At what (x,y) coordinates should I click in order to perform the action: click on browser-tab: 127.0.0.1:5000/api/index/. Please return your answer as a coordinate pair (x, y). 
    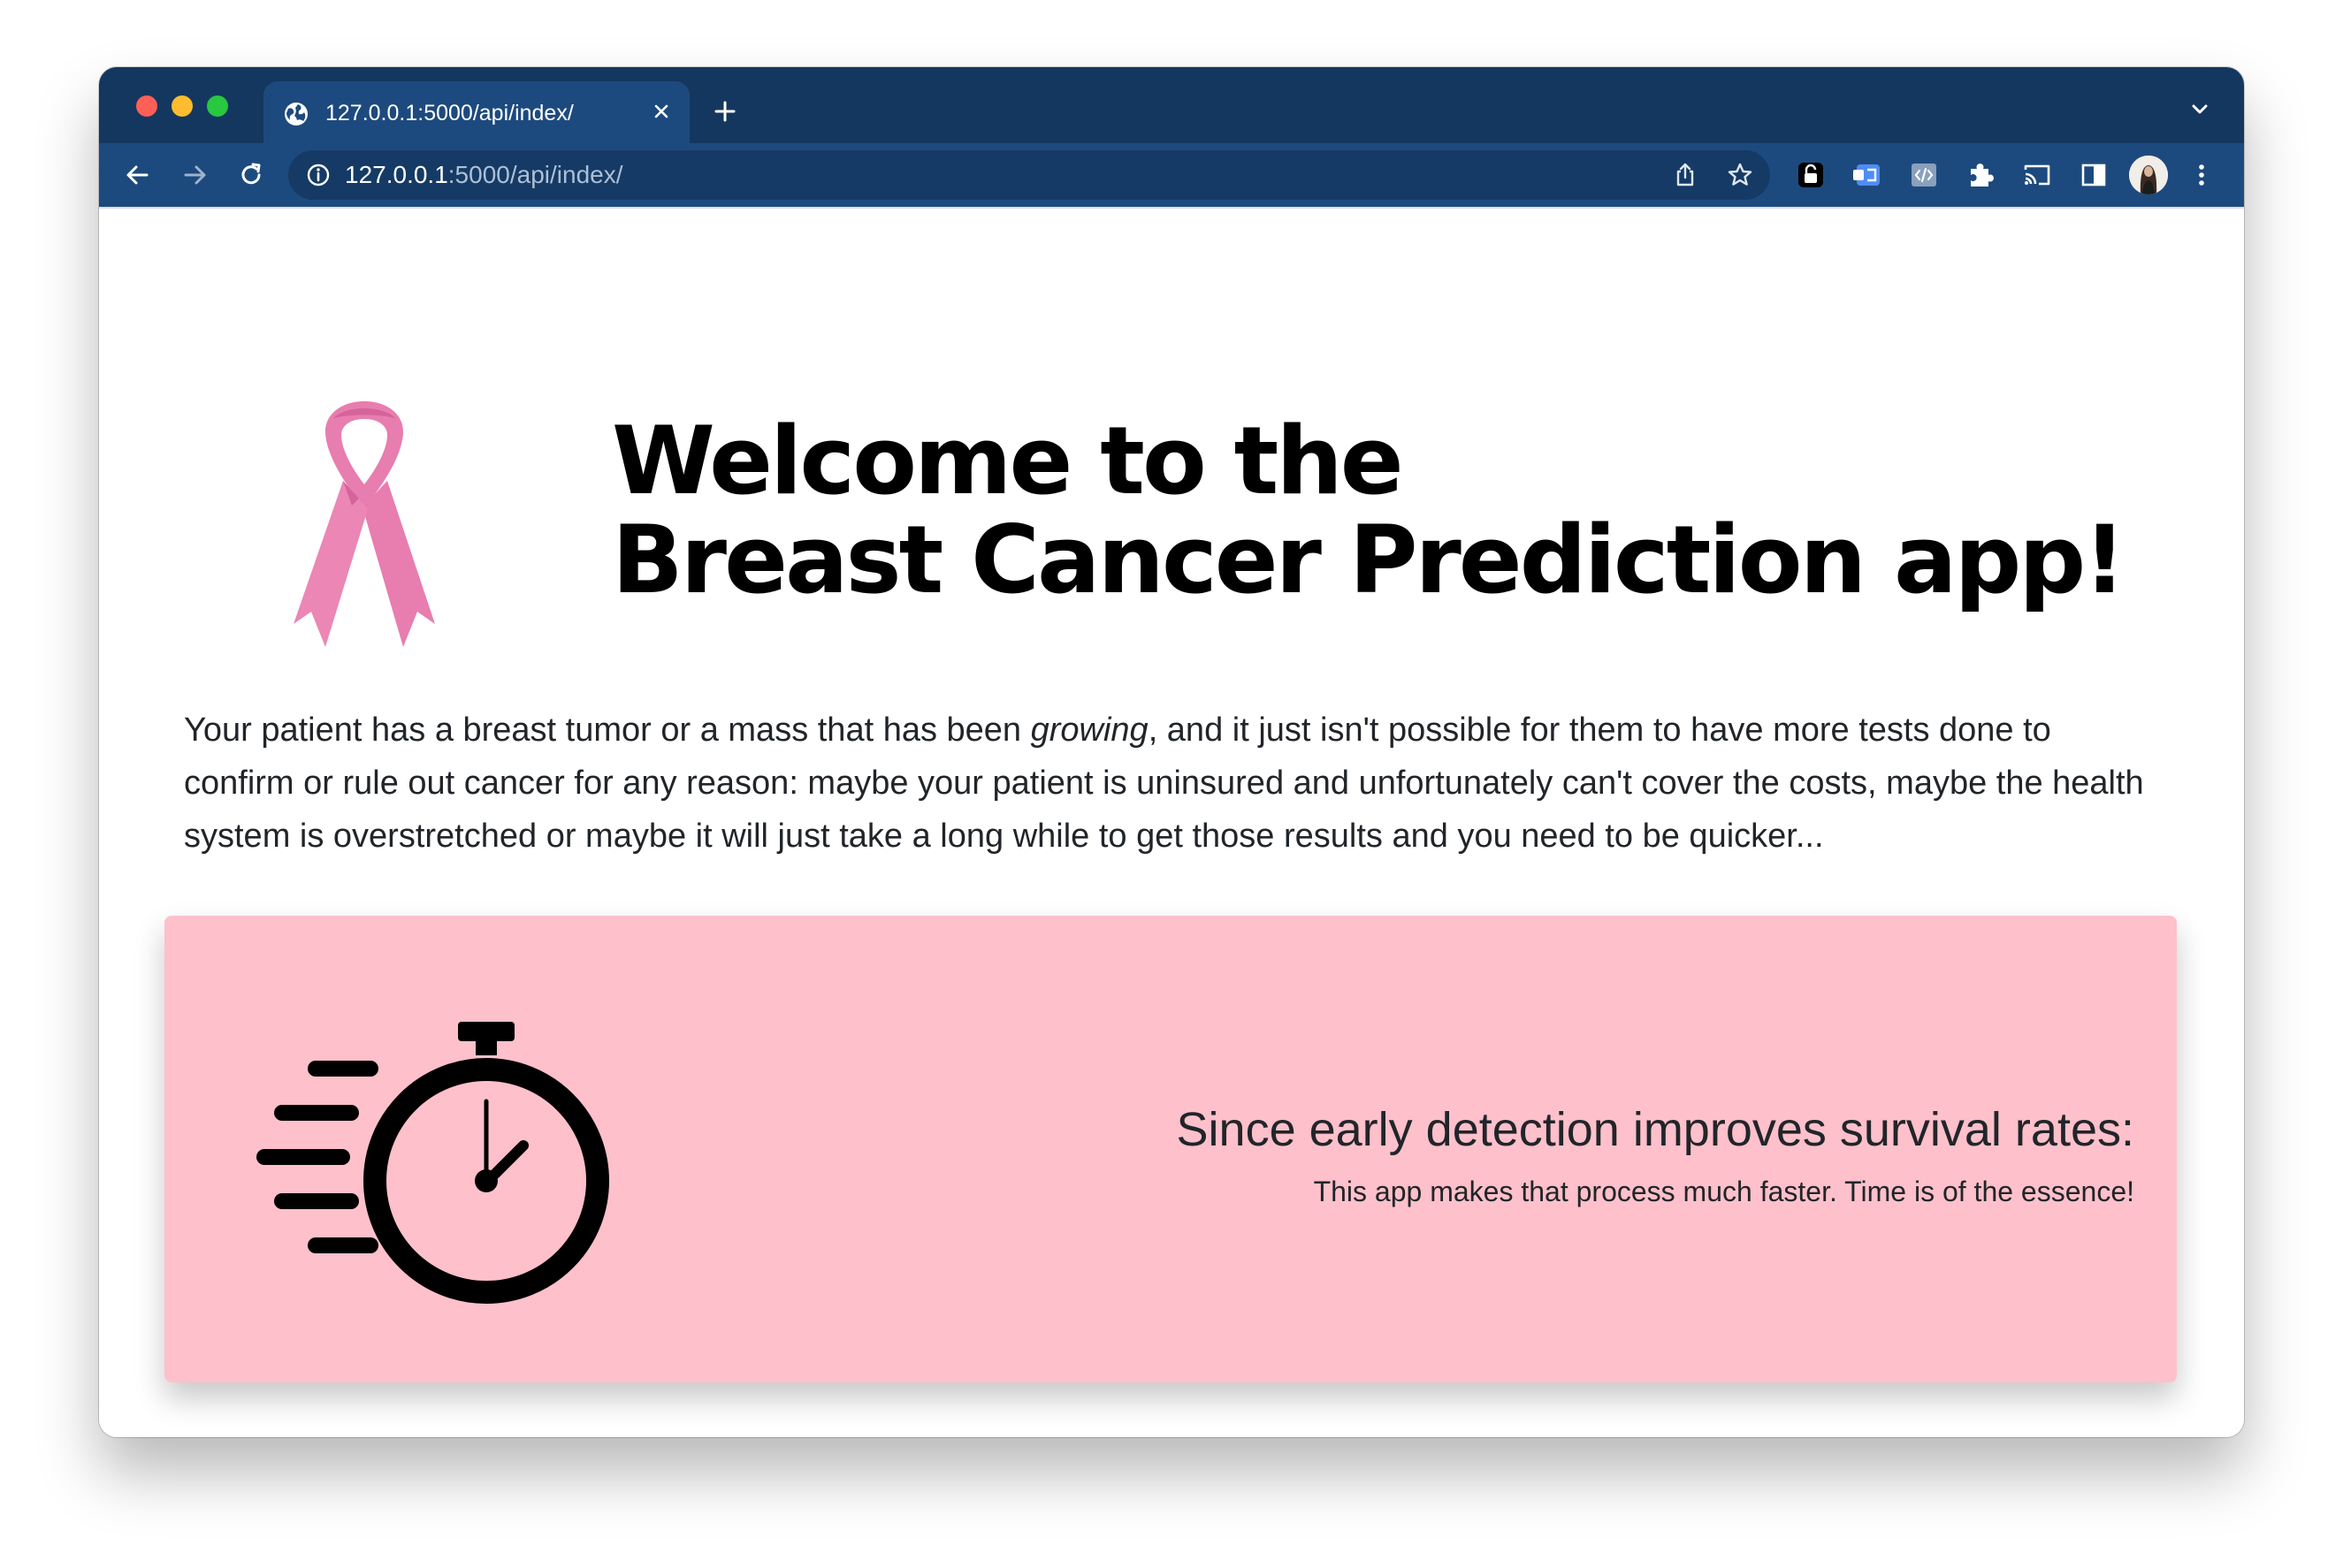
    Looking at the image, I should click on (477, 112).